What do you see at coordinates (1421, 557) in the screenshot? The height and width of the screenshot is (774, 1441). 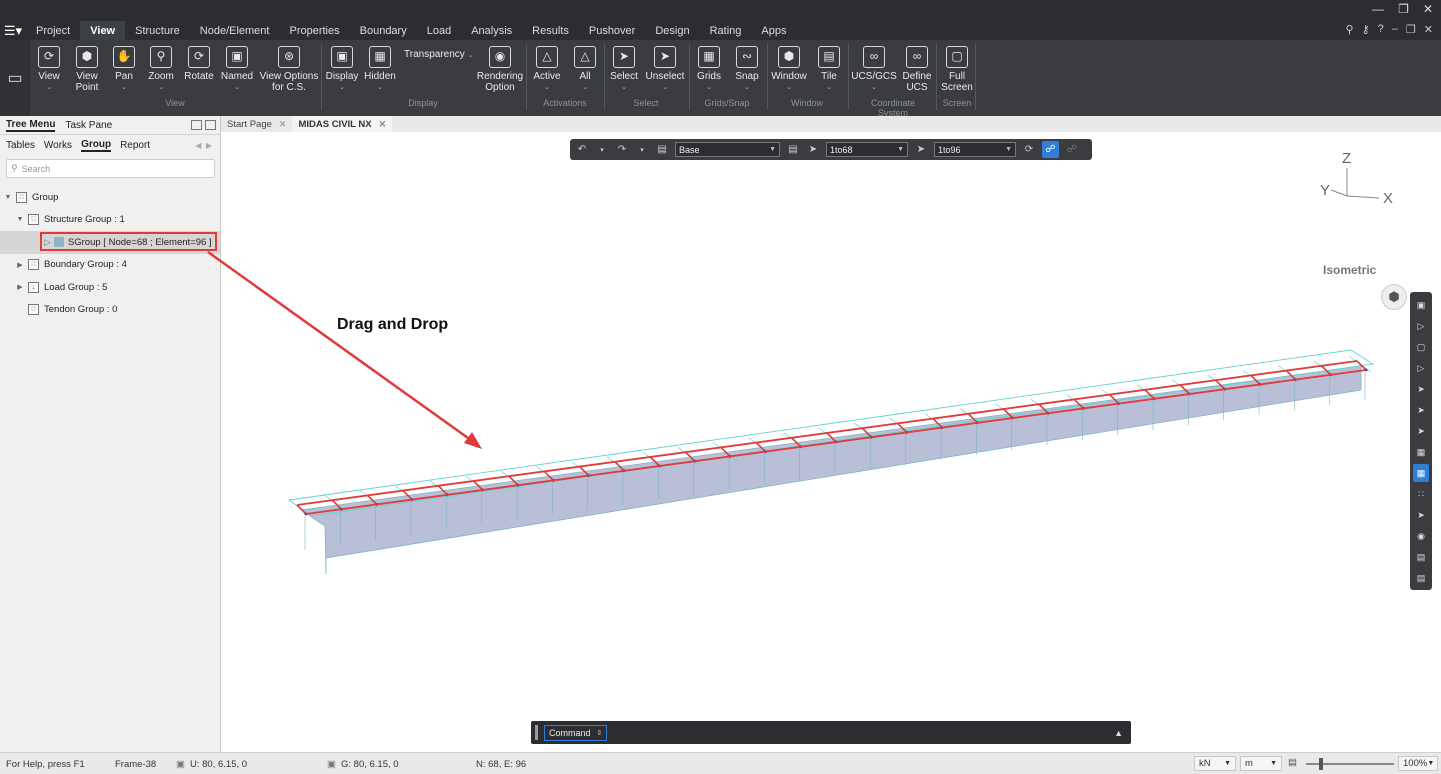 I see `select-monitor-icon: ▤` at bounding box center [1421, 557].